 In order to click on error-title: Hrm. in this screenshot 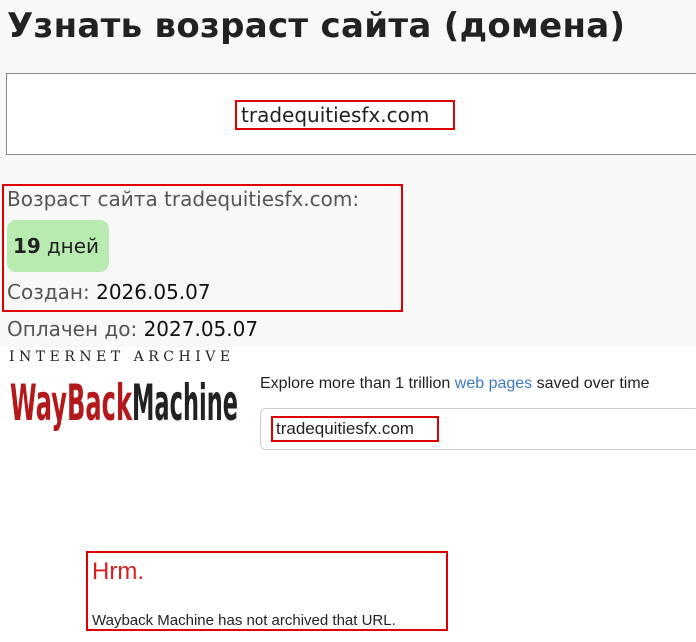, I will do `click(118, 571)`.